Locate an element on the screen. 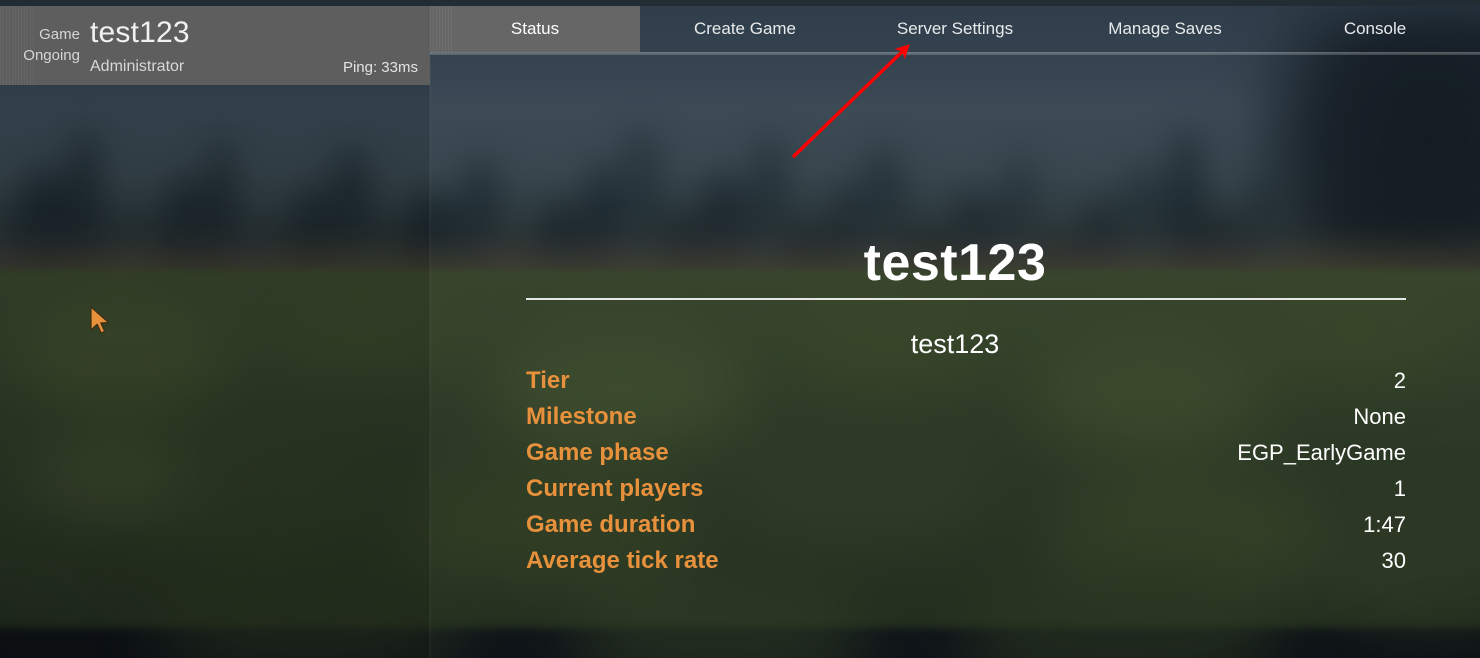 The height and width of the screenshot is (658, 1480). navigation-underline is located at coordinates (955, 53).